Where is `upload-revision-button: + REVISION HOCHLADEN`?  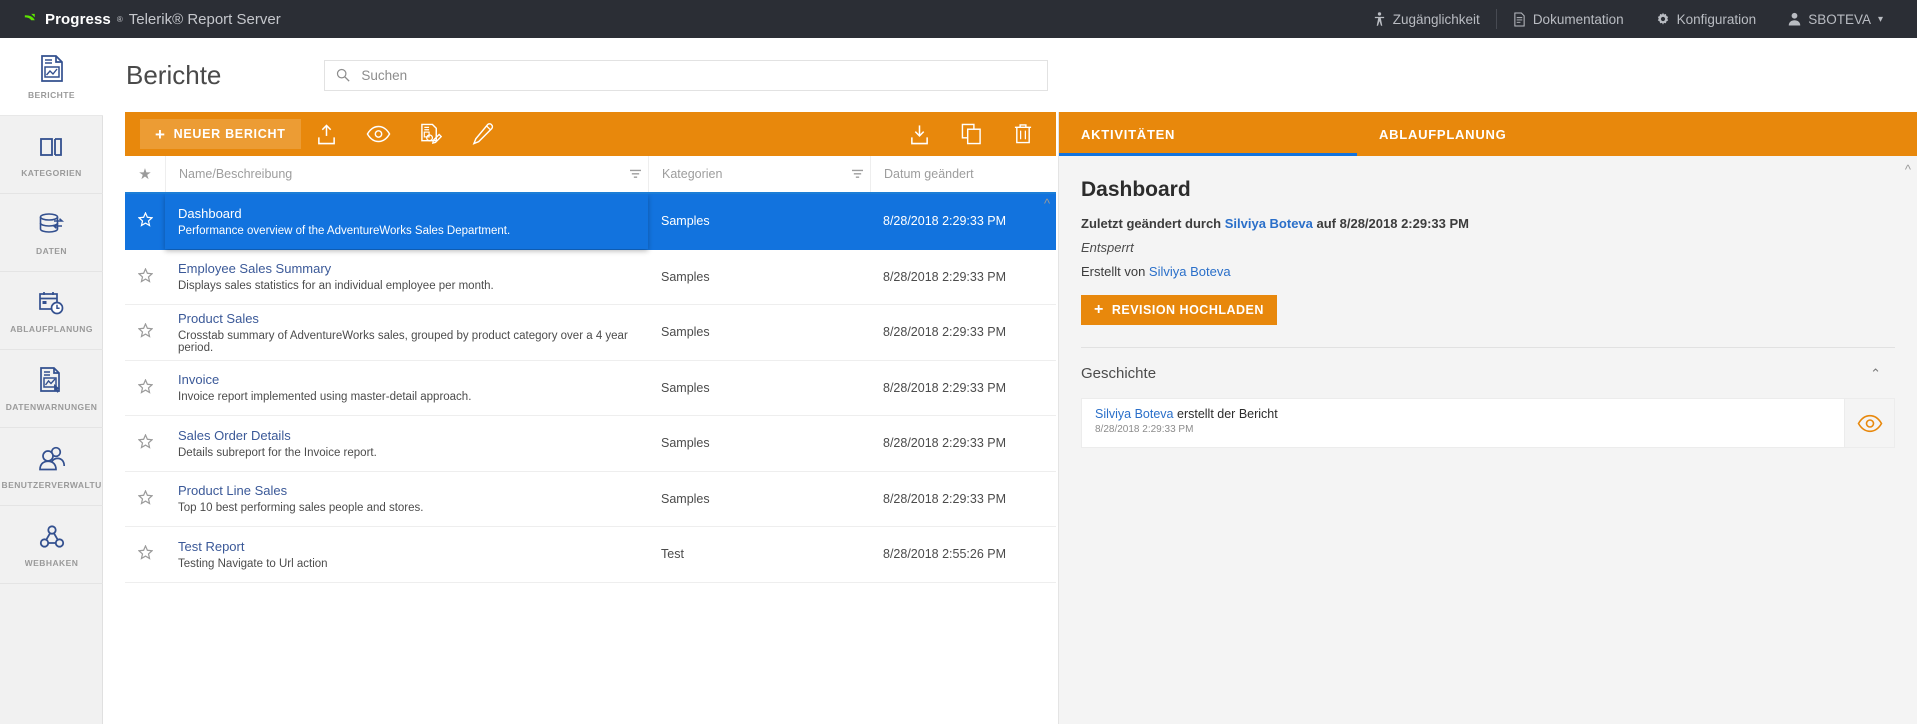
upload-revision-button: + REVISION HOCHLADEN is located at coordinates (1179, 310).